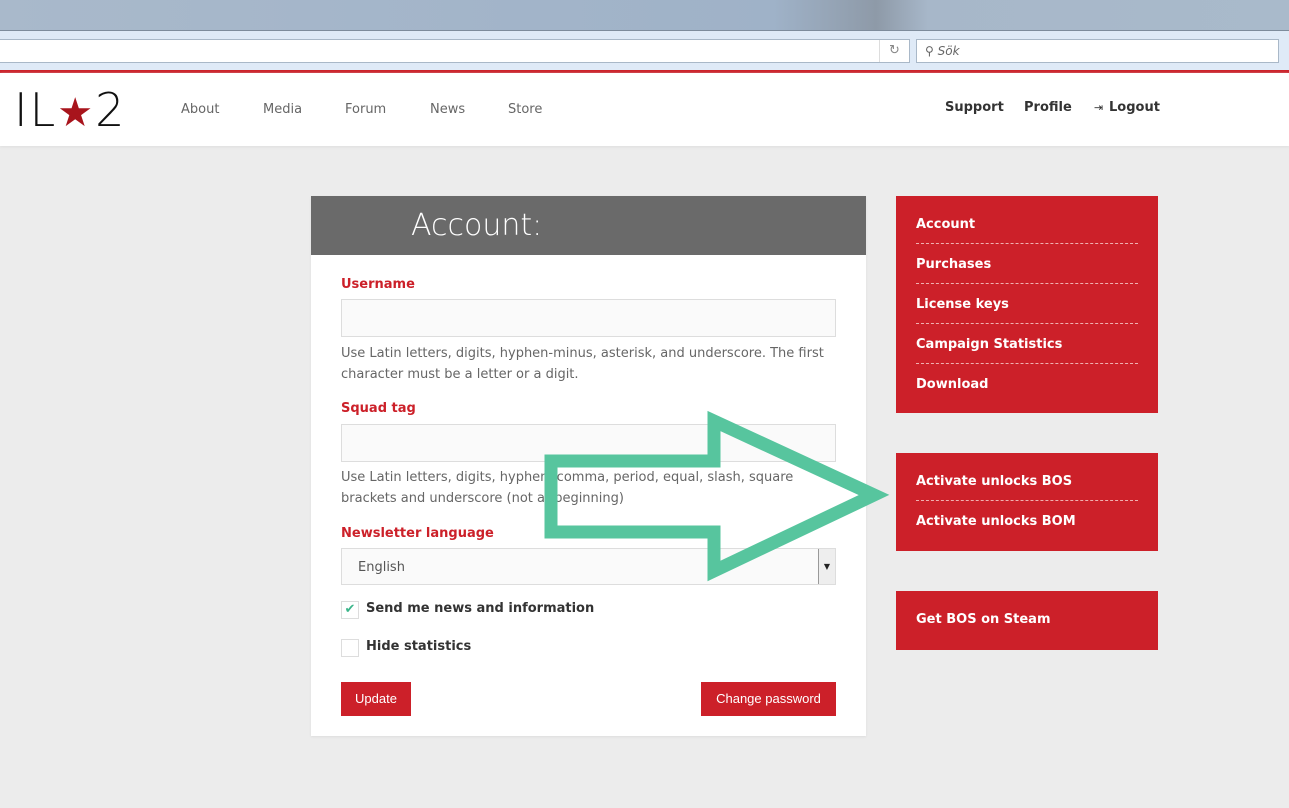  What do you see at coordinates (200, 109) in the screenshot?
I see `nav-about: About` at bounding box center [200, 109].